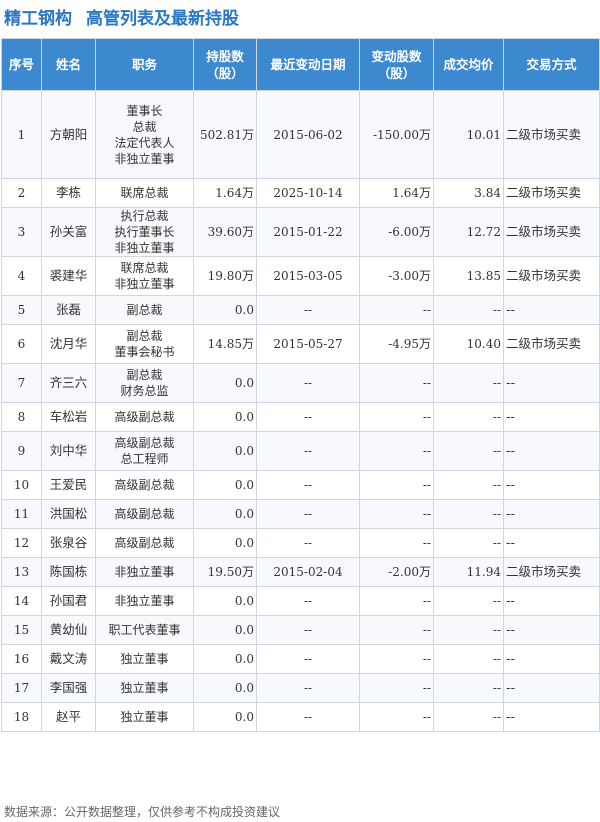 The width and height of the screenshot is (600, 822). Describe the element at coordinates (396, 344) in the screenshot. I see `change-shares: -4.95万` at that location.